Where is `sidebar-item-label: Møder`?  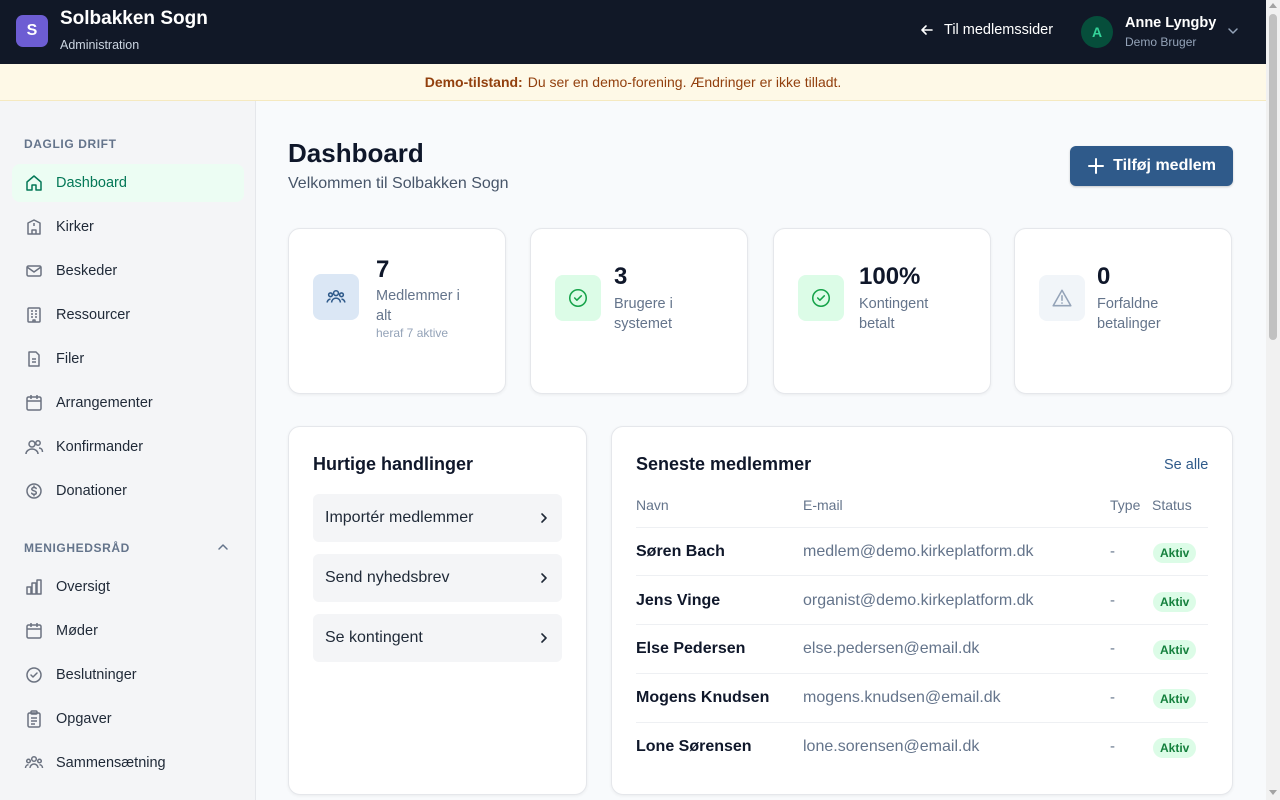
sidebar-item-label: Møder is located at coordinates (77, 631).